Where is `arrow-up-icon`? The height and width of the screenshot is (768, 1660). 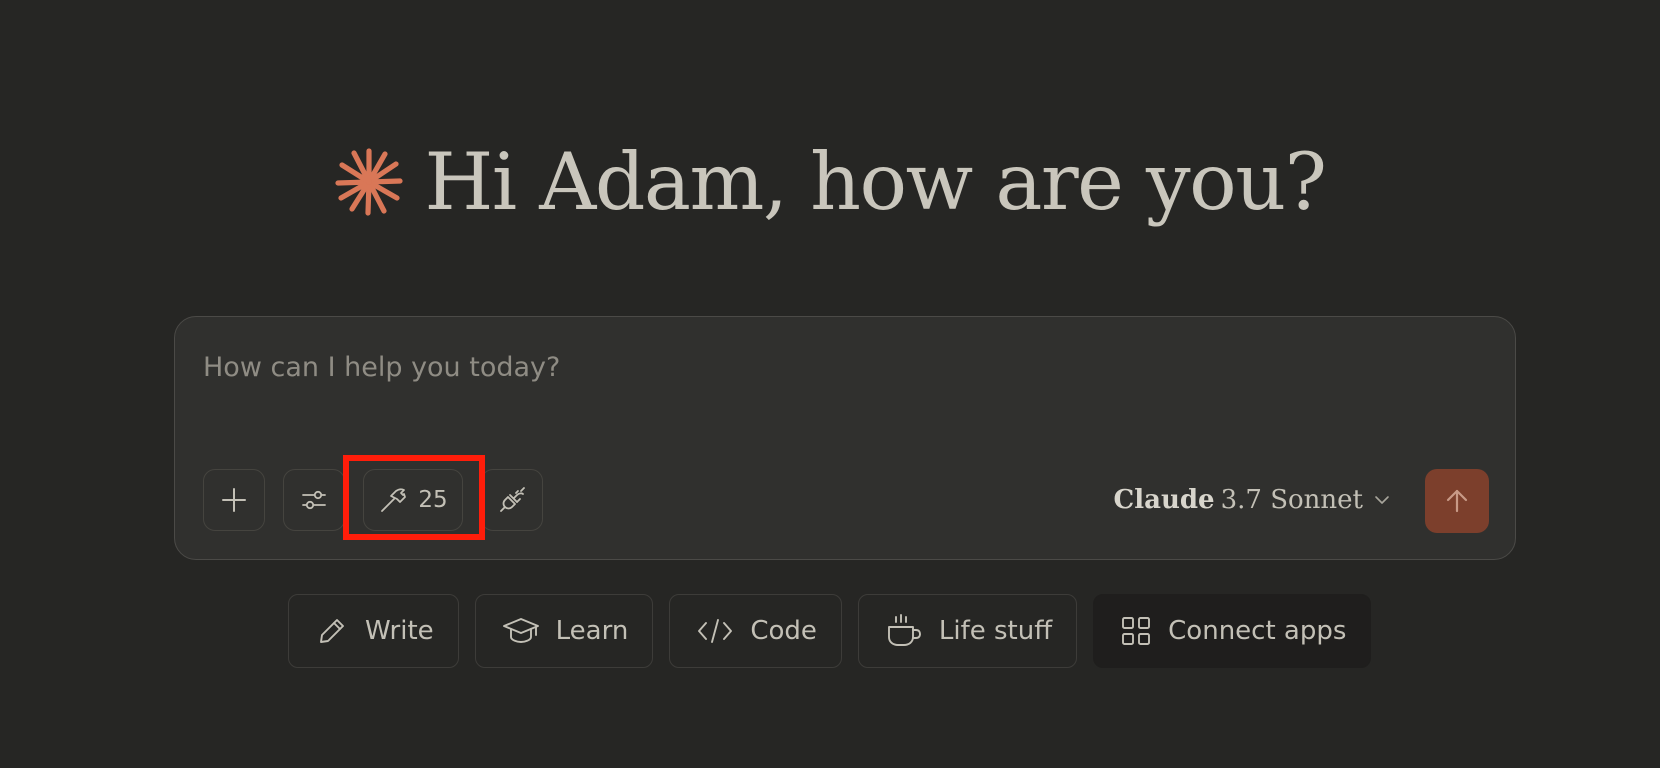 arrow-up-icon is located at coordinates (1457, 501).